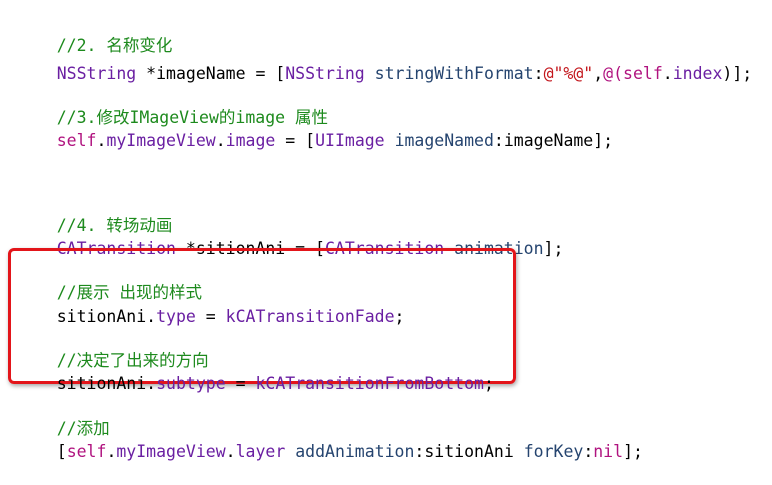  I want to click on method-token: addAnimation, so click(355, 451).